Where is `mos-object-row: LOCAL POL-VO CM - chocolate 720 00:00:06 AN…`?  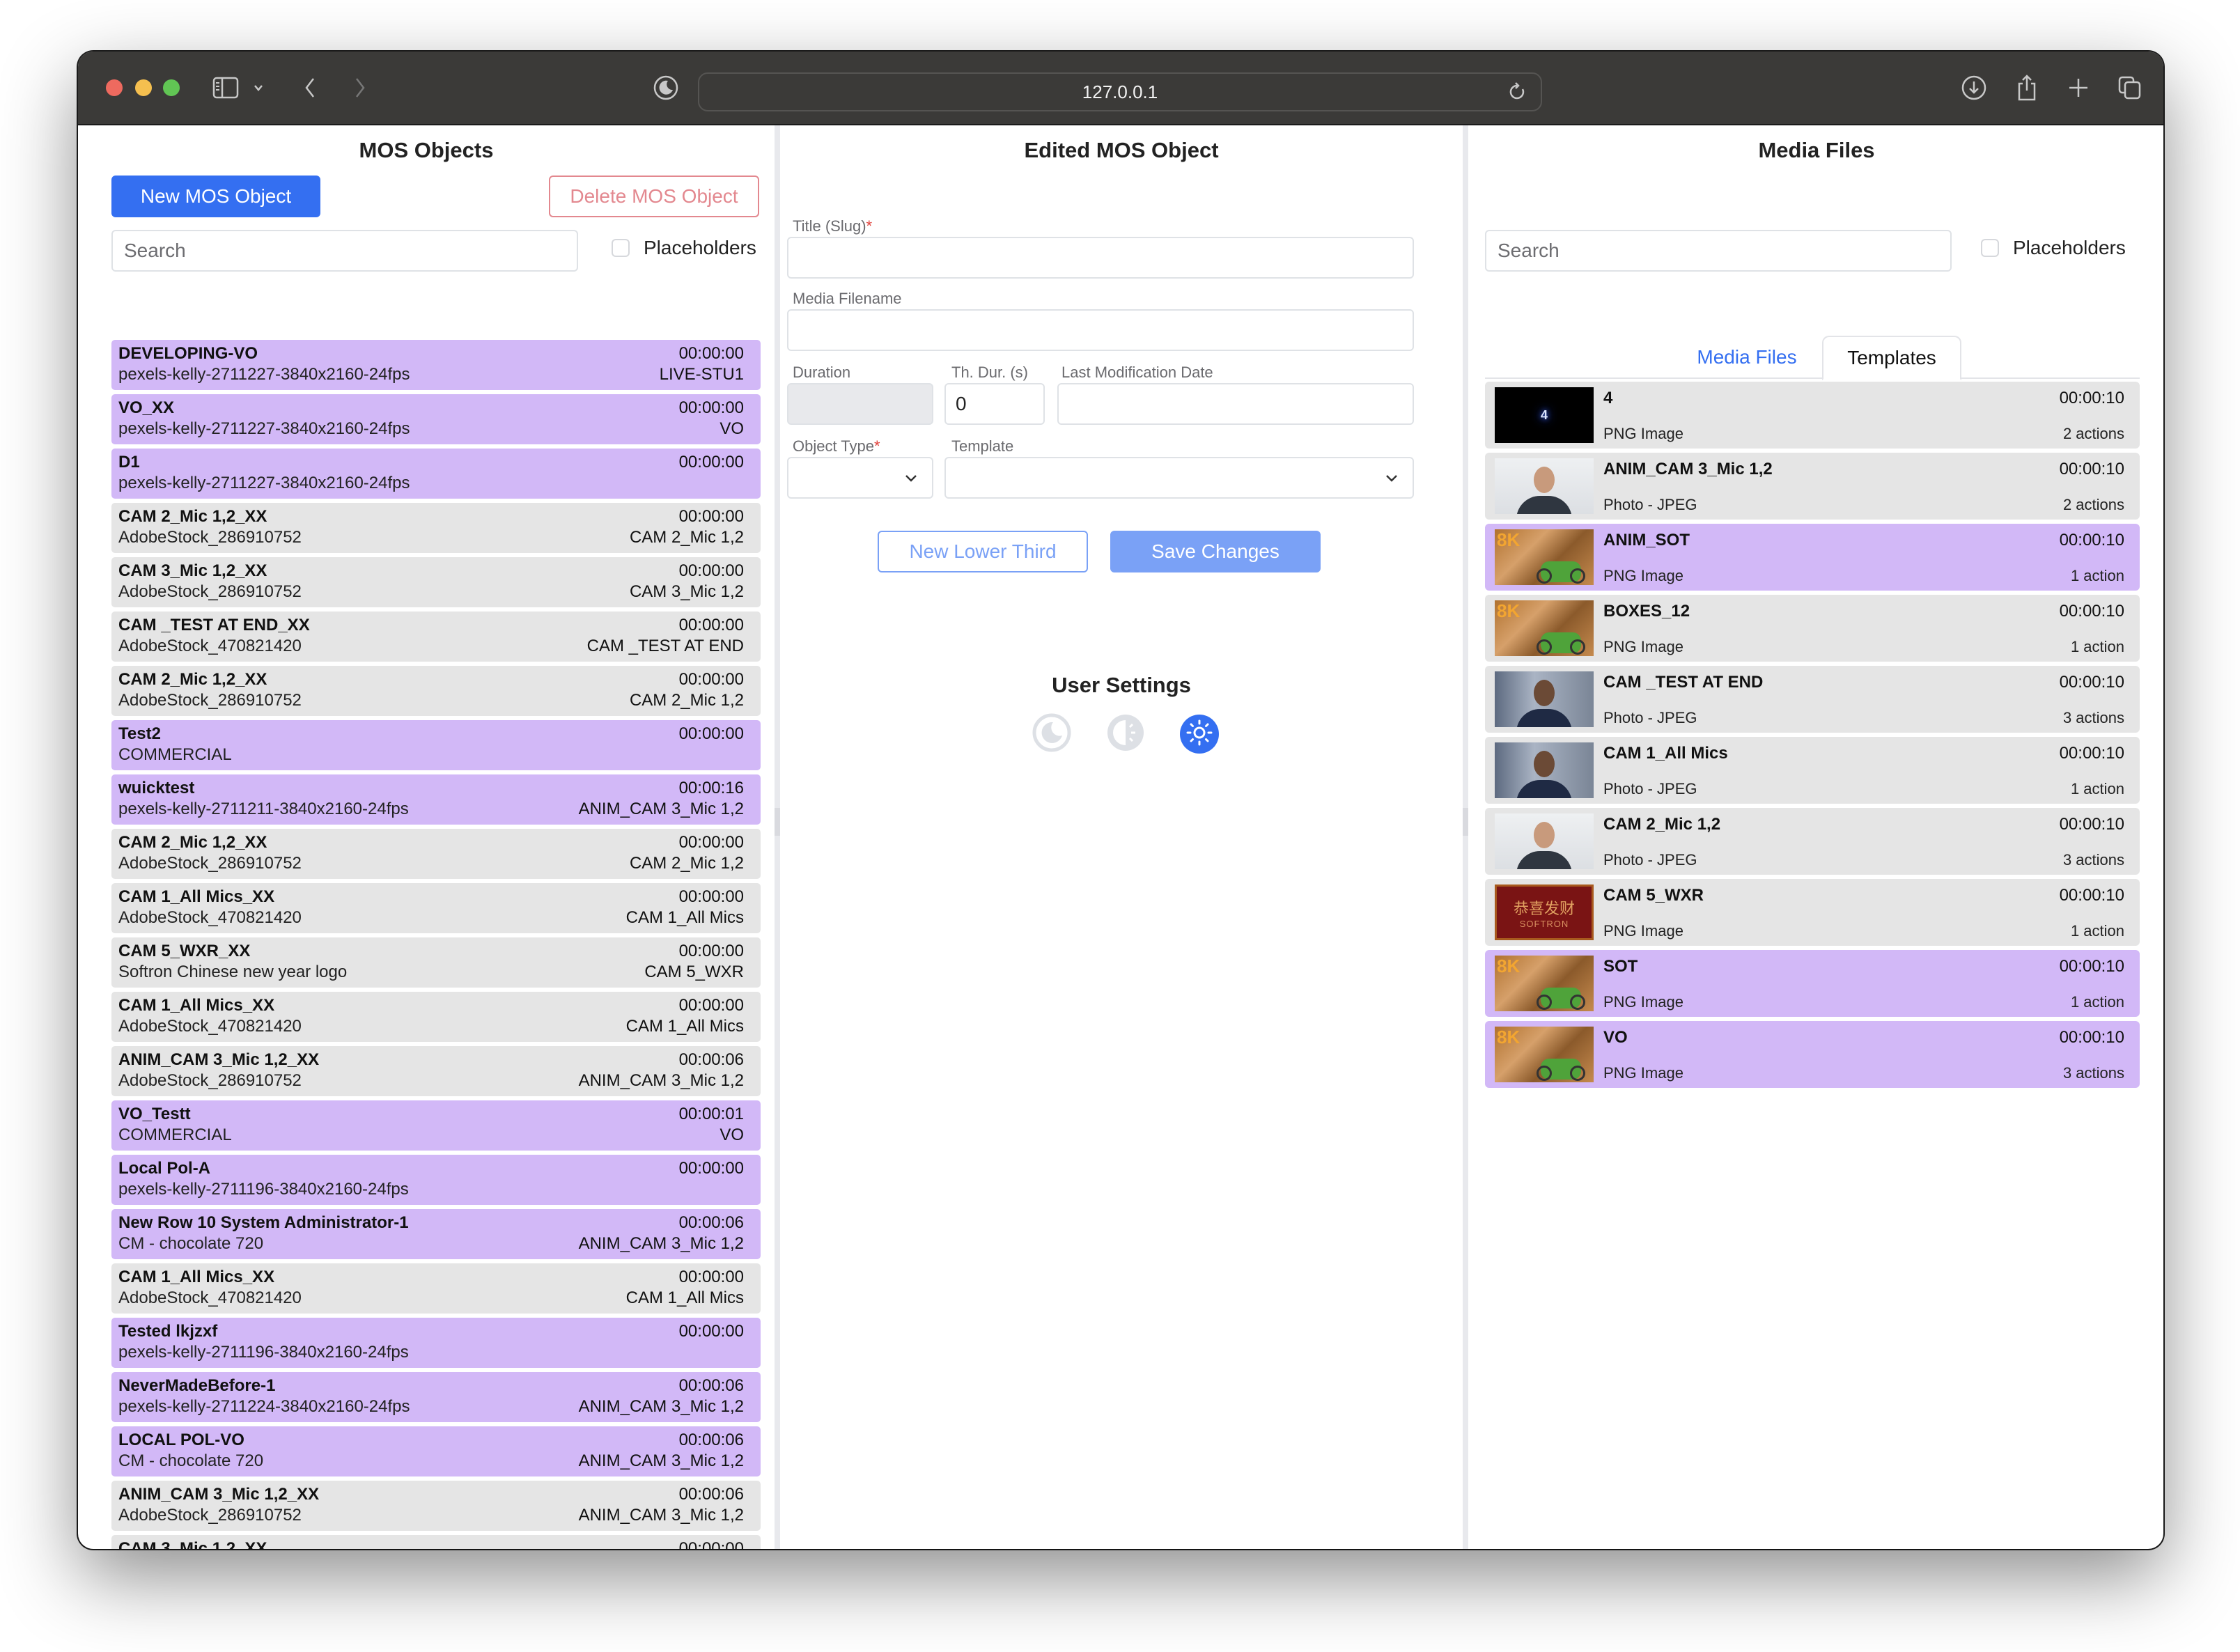
mos-object-row: LOCAL POL-VO CM - chocolate 720 00:00:06 AN… is located at coordinates (436, 1451).